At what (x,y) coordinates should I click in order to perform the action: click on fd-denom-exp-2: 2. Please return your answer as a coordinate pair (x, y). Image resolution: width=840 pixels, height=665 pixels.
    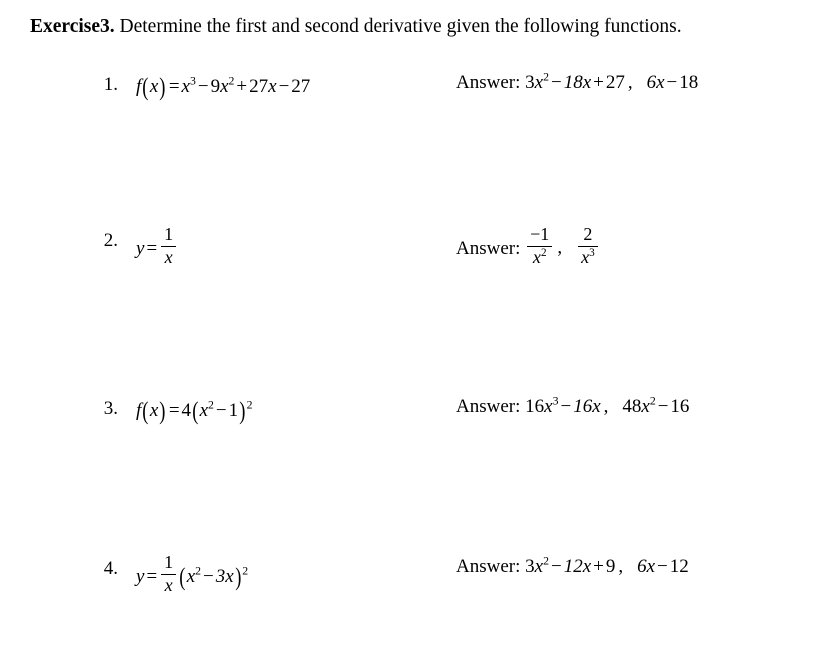
    Looking at the image, I should click on (543, 252).